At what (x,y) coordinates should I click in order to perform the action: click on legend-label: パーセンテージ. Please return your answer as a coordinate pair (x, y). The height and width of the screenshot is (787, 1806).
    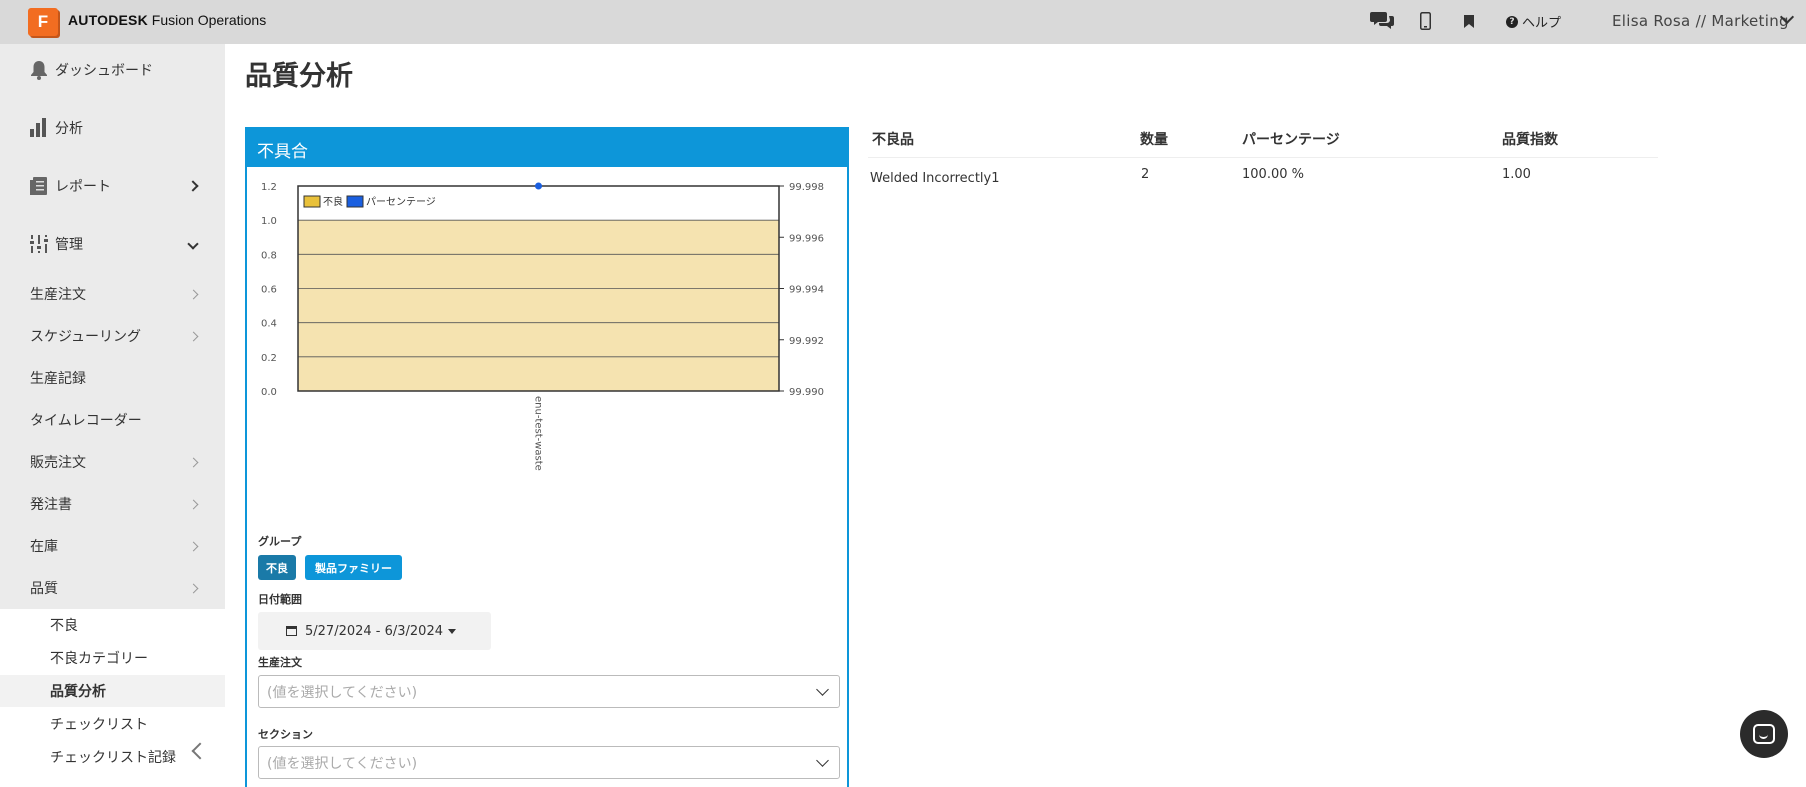
    Looking at the image, I should click on (401, 202).